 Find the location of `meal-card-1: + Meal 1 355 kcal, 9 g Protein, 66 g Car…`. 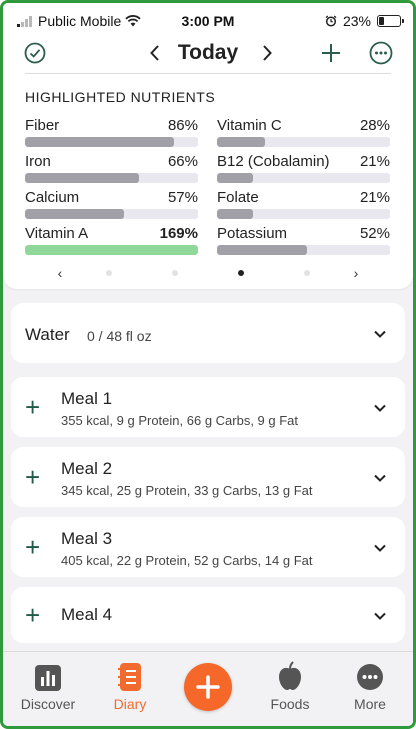

meal-card-1: + Meal 1 355 kcal, 9 g Protein, 66 g Car… is located at coordinates (208, 407).